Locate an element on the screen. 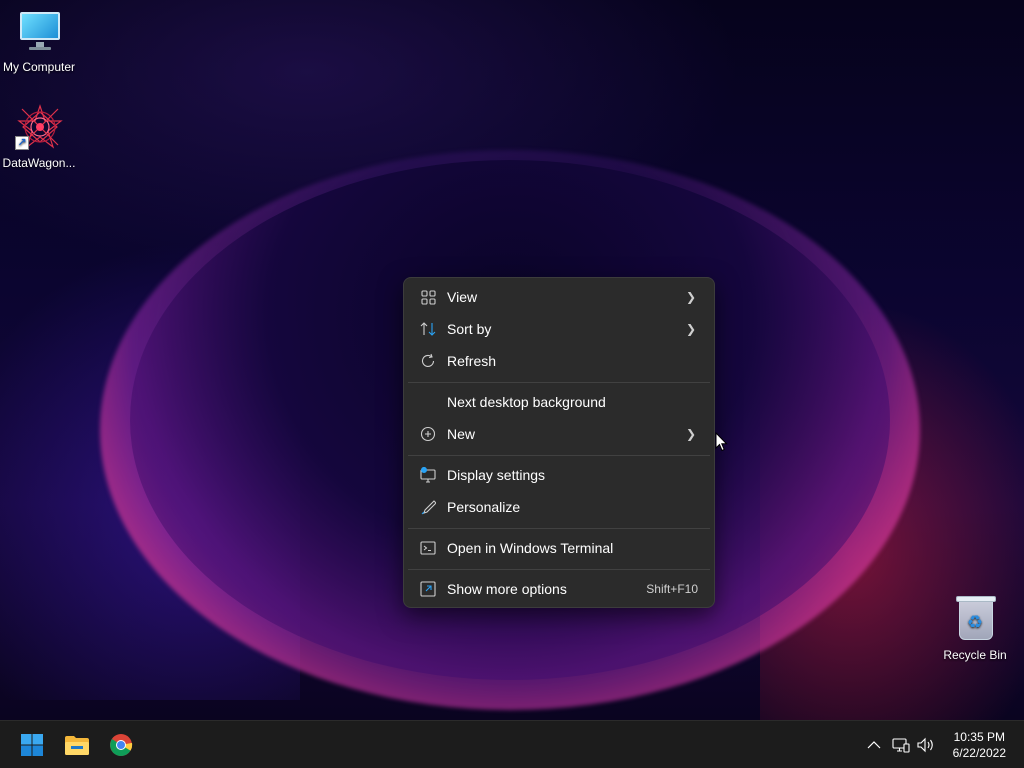 The height and width of the screenshot is (768, 1024). desktop-icon-label: My Computer is located at coordinates (39, 67).